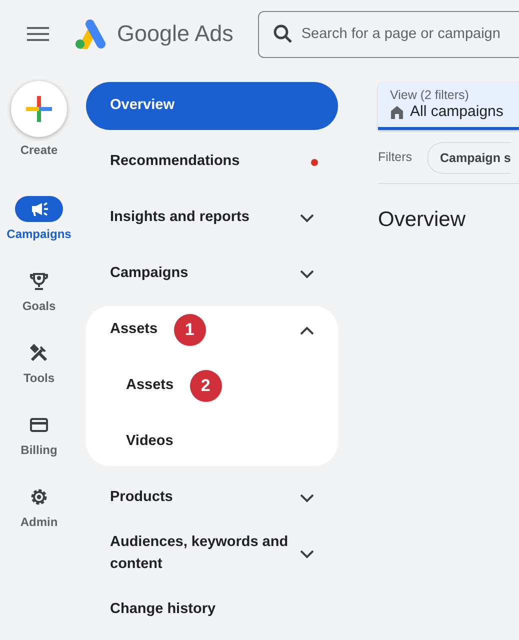  What do you see at coordinates (190, 330) in the screenshot?
I see `step-marker: 1` at bounding box center [190, 330].